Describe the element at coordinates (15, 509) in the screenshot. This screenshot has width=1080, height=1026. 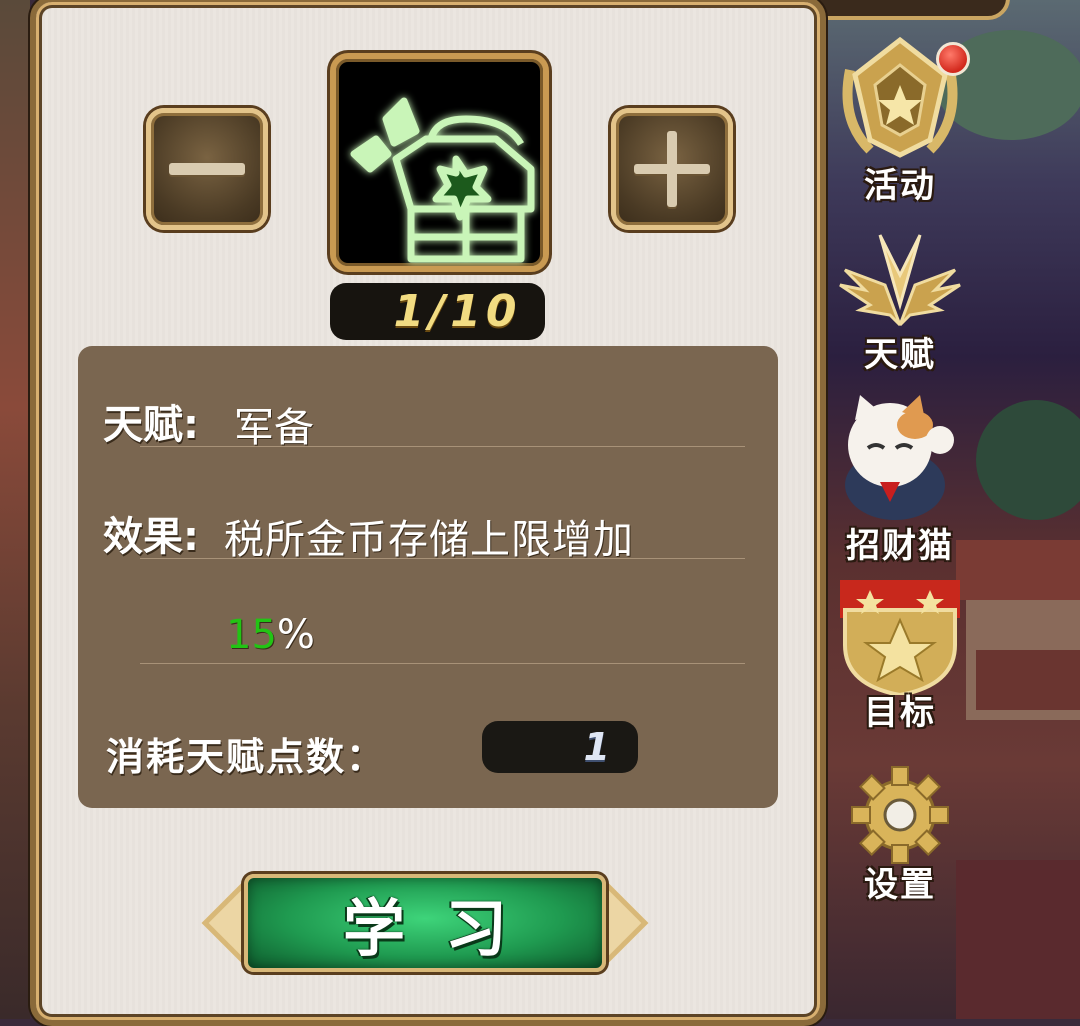
I see `background-left-edge` at that location.